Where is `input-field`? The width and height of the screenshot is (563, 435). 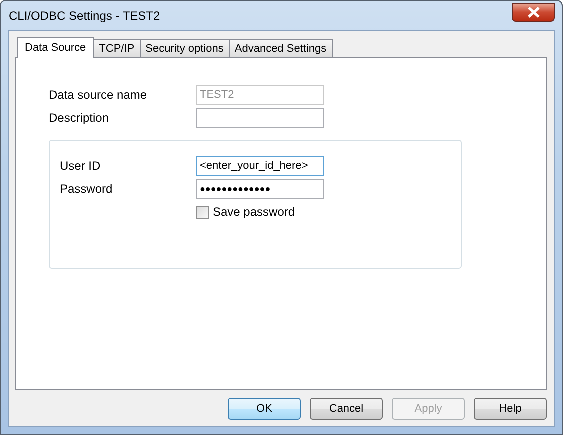 input-field is located at coordinates (260, 118).